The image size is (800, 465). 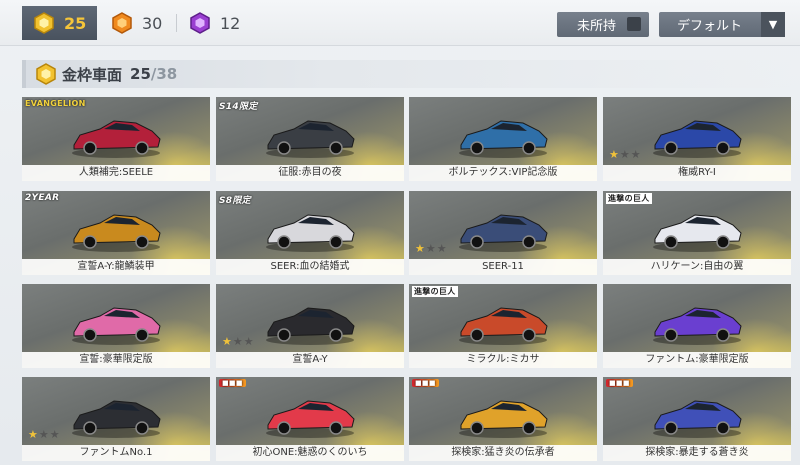 I want to click on car-name: 人類補完:SEELE, so click(x=116, y=173).